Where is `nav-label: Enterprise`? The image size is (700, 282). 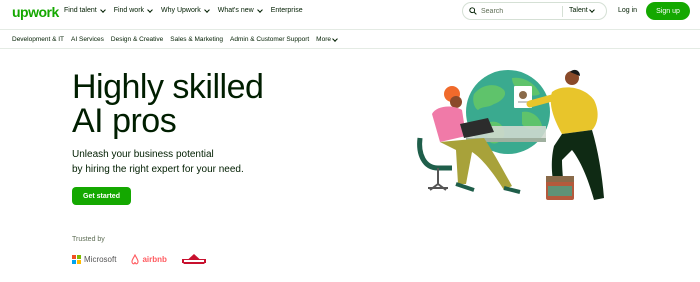 nav-label: Enterprise is located at coordinates (286, 10).